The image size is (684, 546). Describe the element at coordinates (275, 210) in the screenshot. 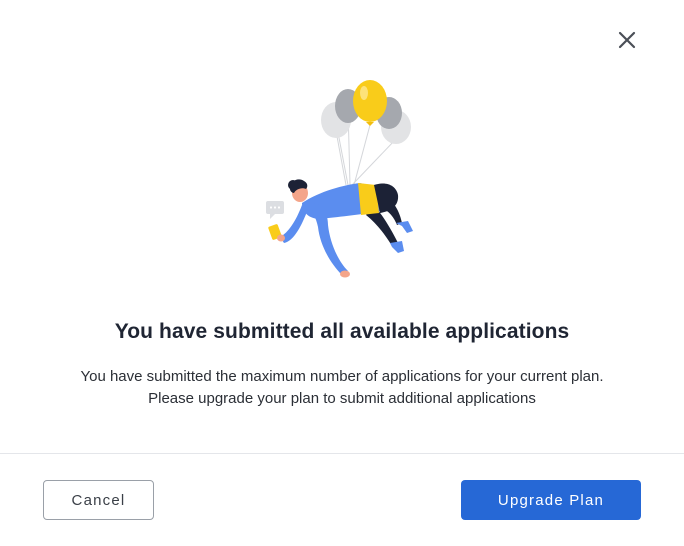

I see `chat-bubble-icon` at that location.